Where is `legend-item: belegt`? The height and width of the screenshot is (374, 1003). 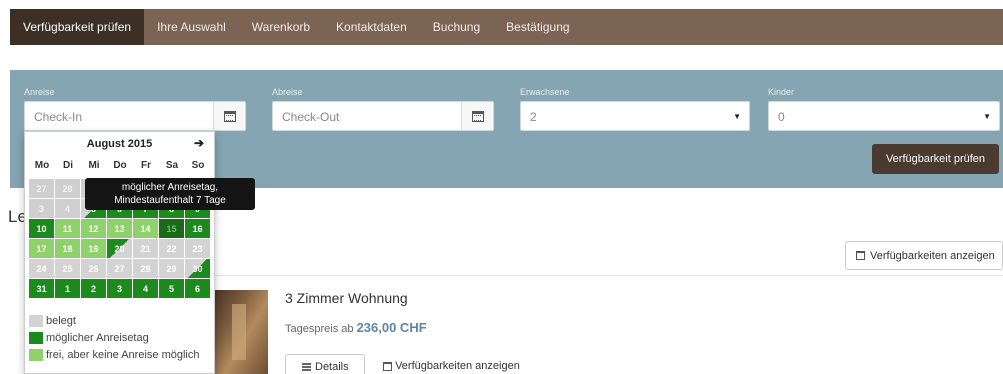 legend-item: belegt is located at coordinates (114, 320).